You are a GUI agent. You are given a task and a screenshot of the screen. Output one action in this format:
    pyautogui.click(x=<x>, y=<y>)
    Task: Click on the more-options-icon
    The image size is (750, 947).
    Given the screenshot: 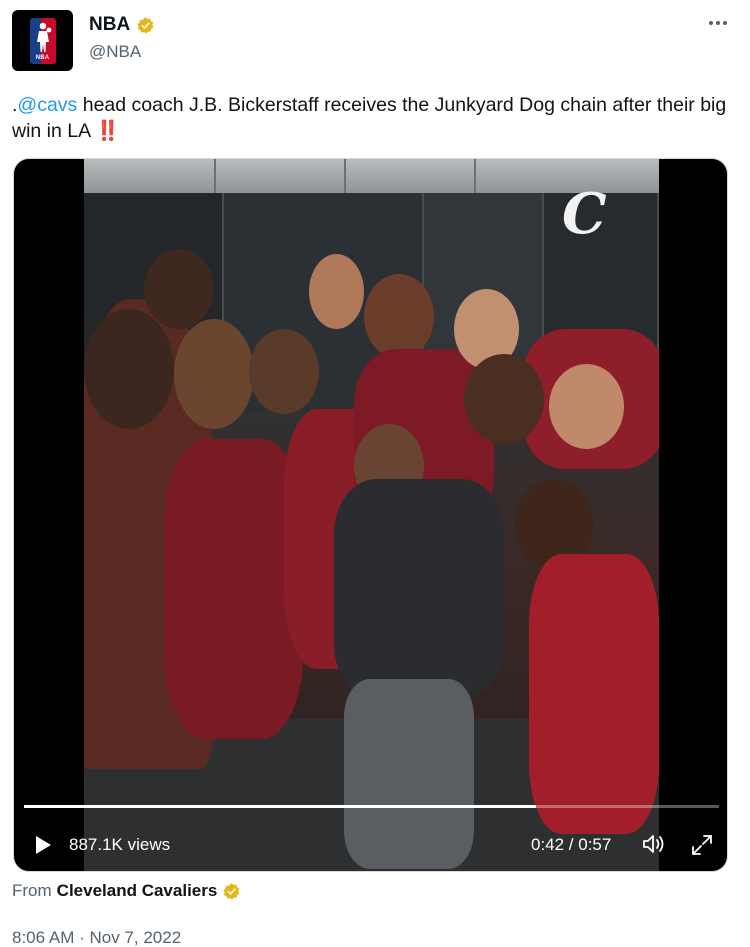 What is the action you would take?
    pyautogui.click(x=718, y=23)
    